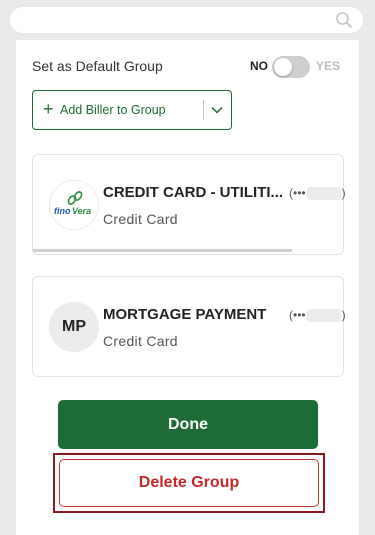  I want to click on svg-text: fino, so click(62, 211).